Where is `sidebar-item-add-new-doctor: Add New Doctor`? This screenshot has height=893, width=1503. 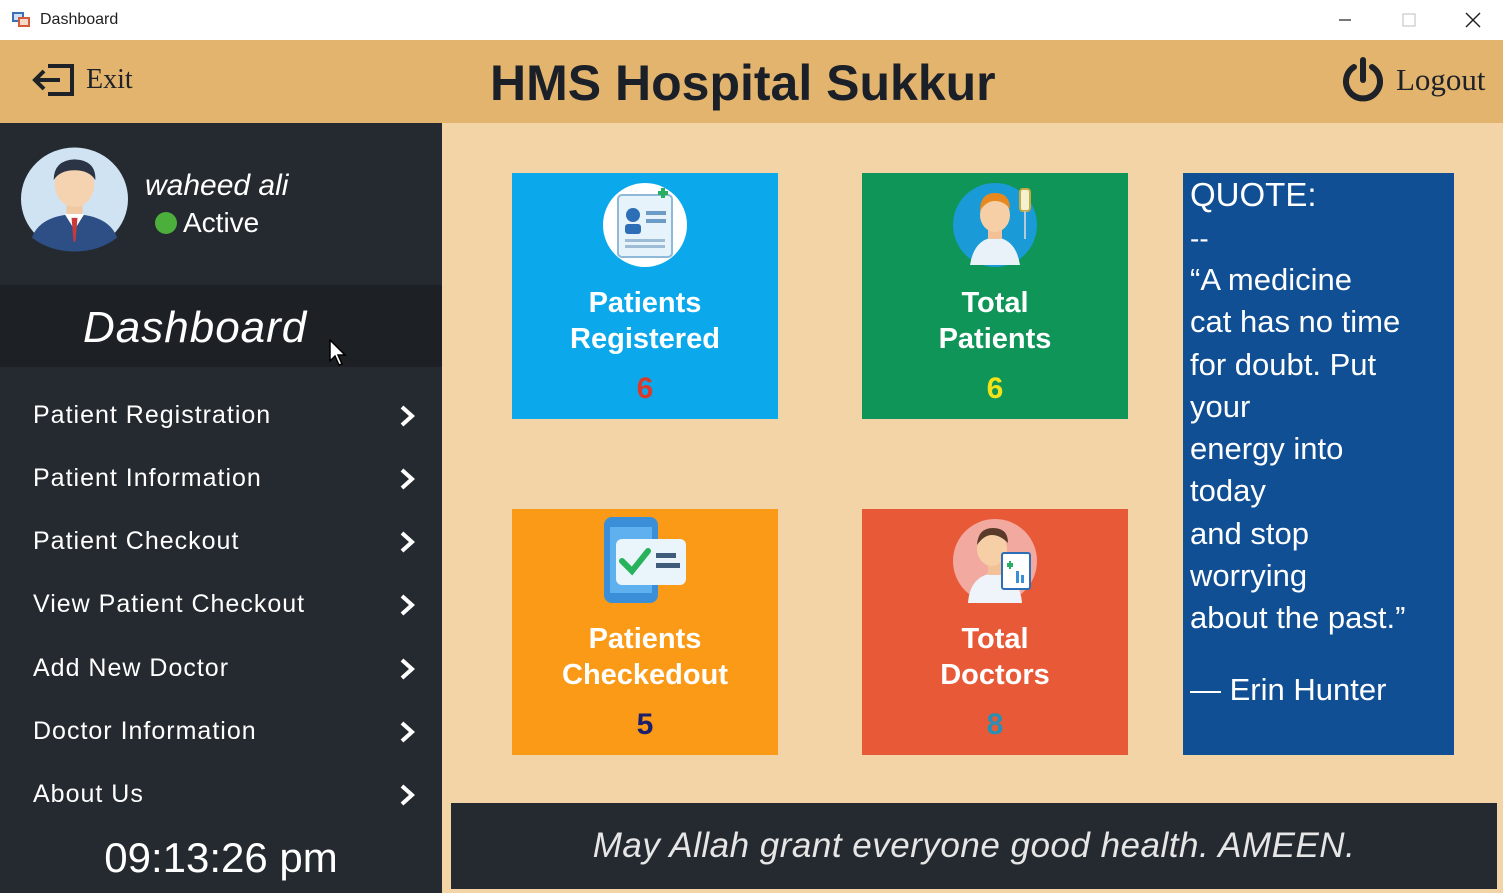 sidebar-item-add-new-doctor: Add New Doctor is located at coordinates (221, 668).